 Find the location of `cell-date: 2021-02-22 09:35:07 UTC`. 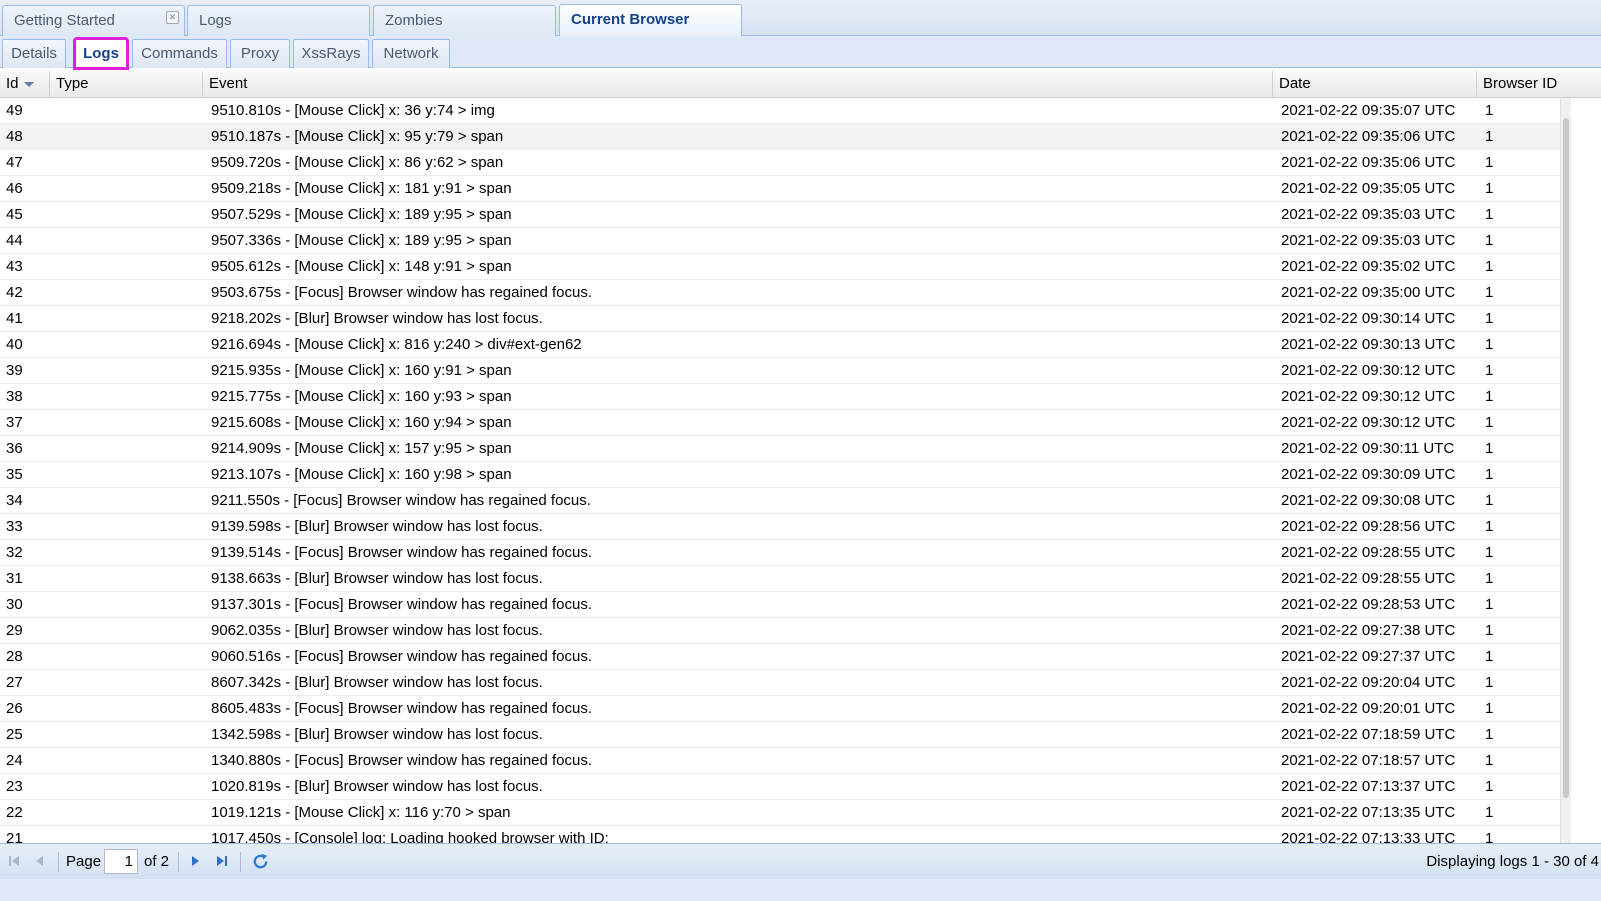

cell-date: 2021-02-22 09:35:07 UTC is located at coordinates (1368, 110).